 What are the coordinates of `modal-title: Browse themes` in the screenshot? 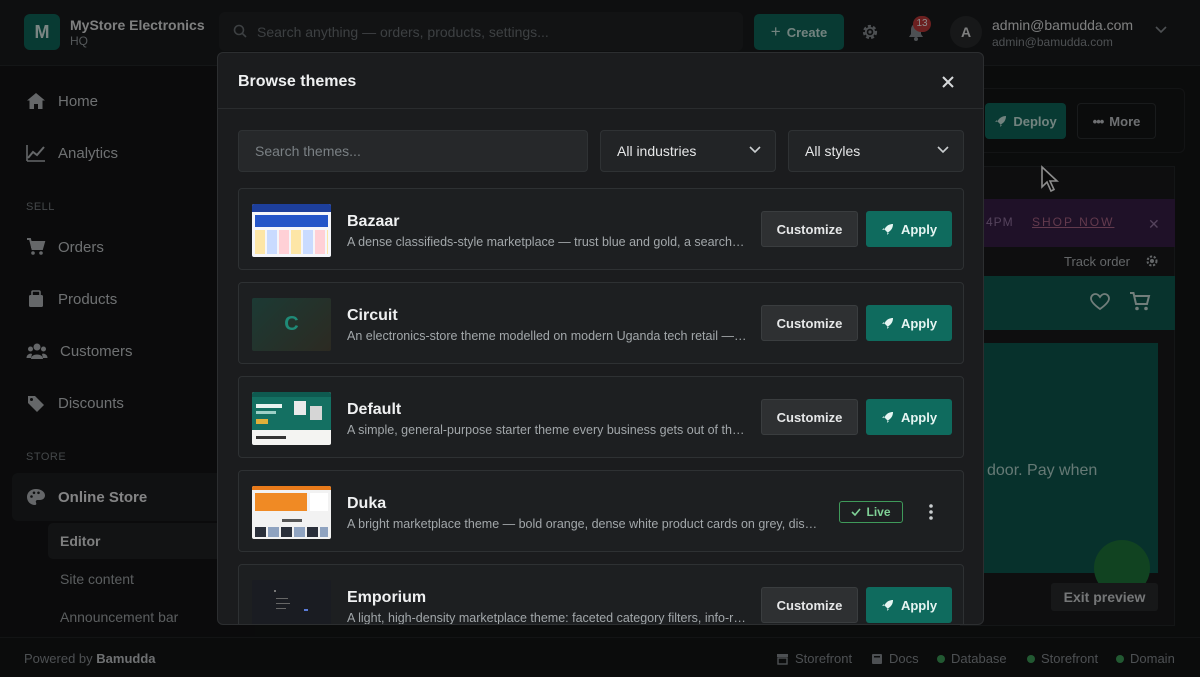 It's located at (297, 81).